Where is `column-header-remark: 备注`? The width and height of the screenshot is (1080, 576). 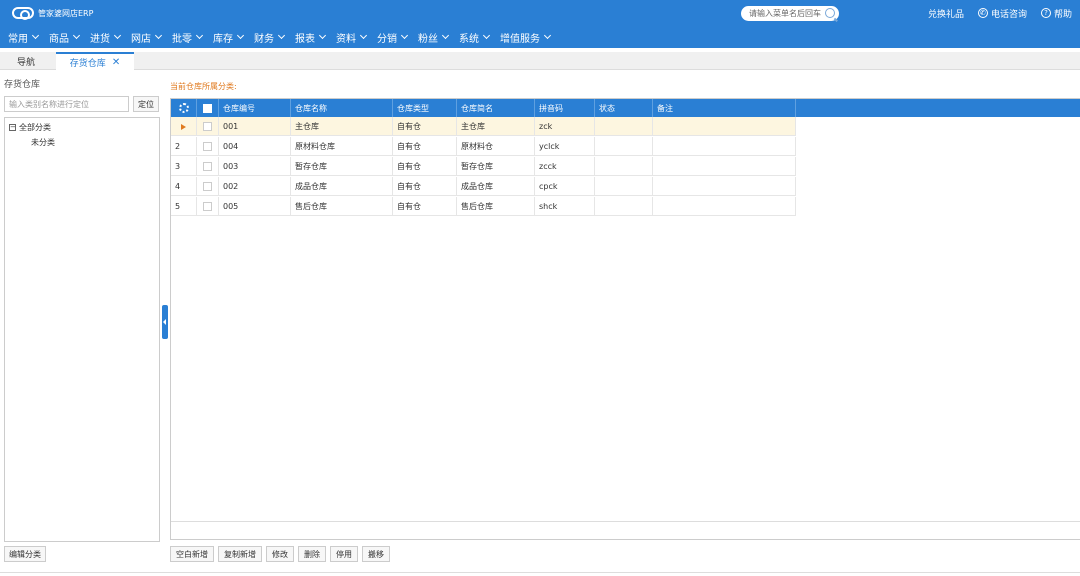
column-header-remark: 备注 is located at coordinates (724, 108).